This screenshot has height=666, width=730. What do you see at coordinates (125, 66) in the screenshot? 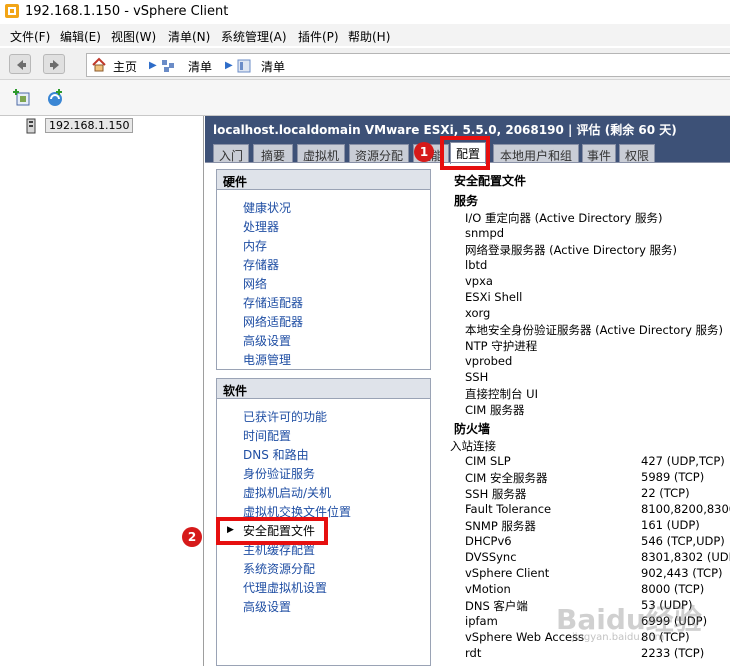
I see `breadcrumb-home: 主页` at bounding box center [125, 66].